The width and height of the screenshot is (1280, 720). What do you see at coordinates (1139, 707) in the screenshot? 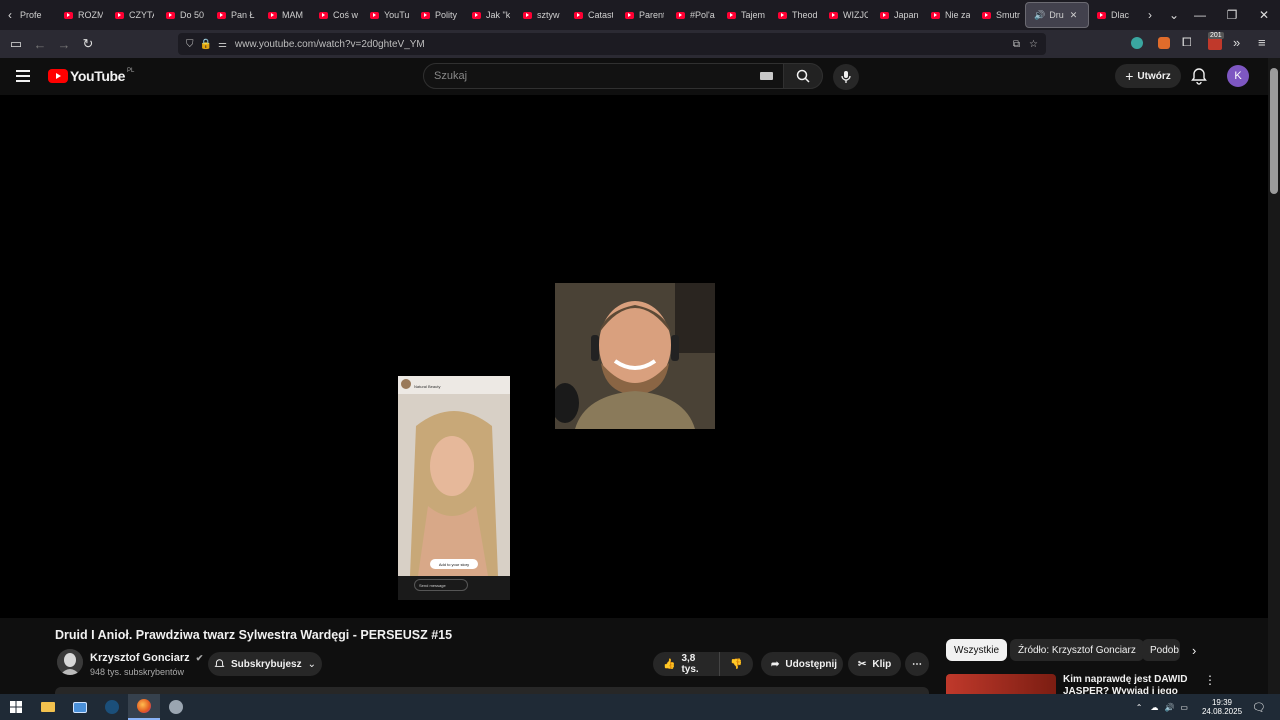
I see `tray-overflow-icon: ⌃` at bounding box center [1139, 707].